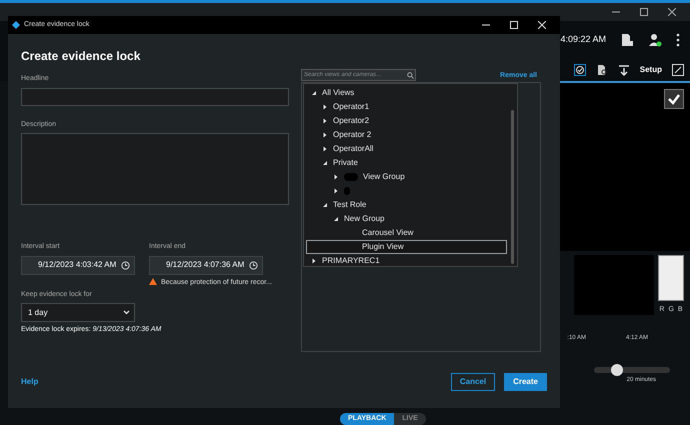 The width and height of the screenshot is (690, 425). Describe the element at coordinates (406, 177) in the screenshot. I see `tree-item: View Group` at that location.